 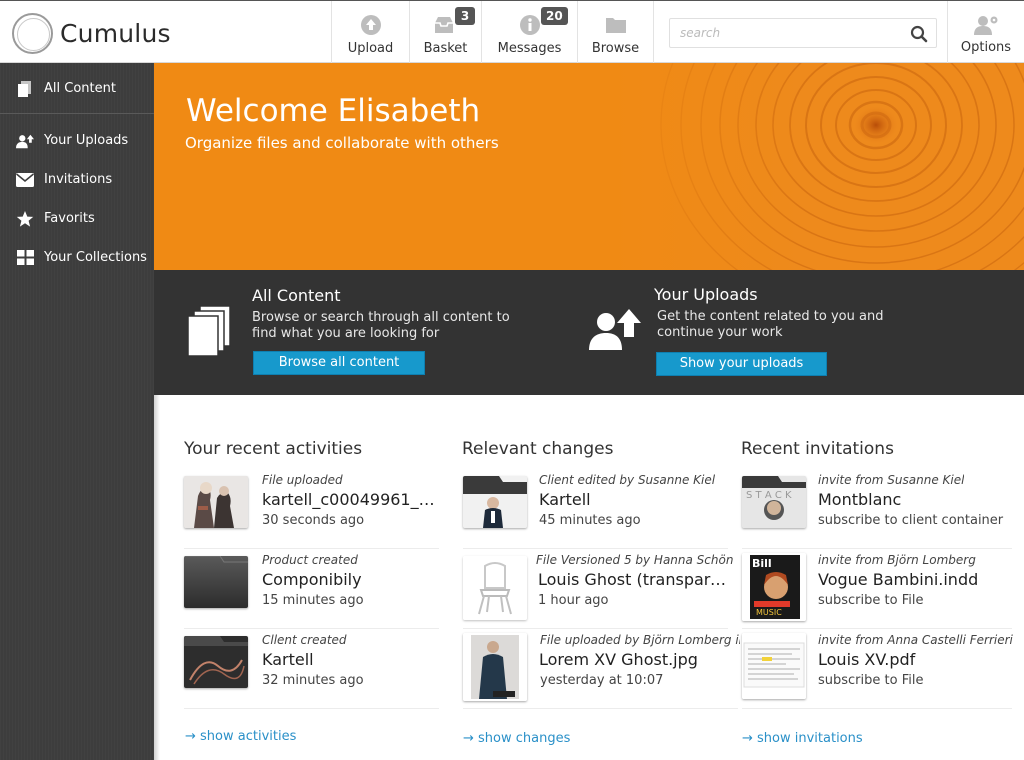 I want to click on show-invitations-link: → show invitations, so click(x=802, y=738).